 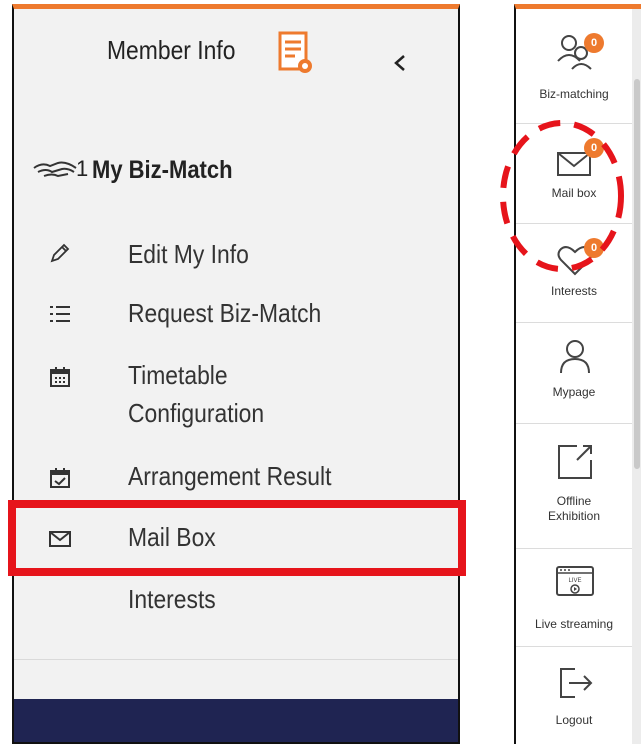 I want to click on menu-label-line2: Configuration, so click(x=196, y=413).